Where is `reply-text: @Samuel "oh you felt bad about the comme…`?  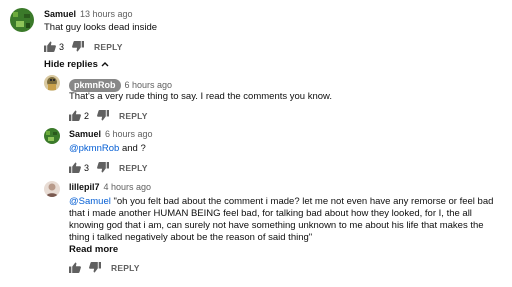
reply-text: @Samuel "oh you felt bad about the comme… is located at coordinates (285, 220).